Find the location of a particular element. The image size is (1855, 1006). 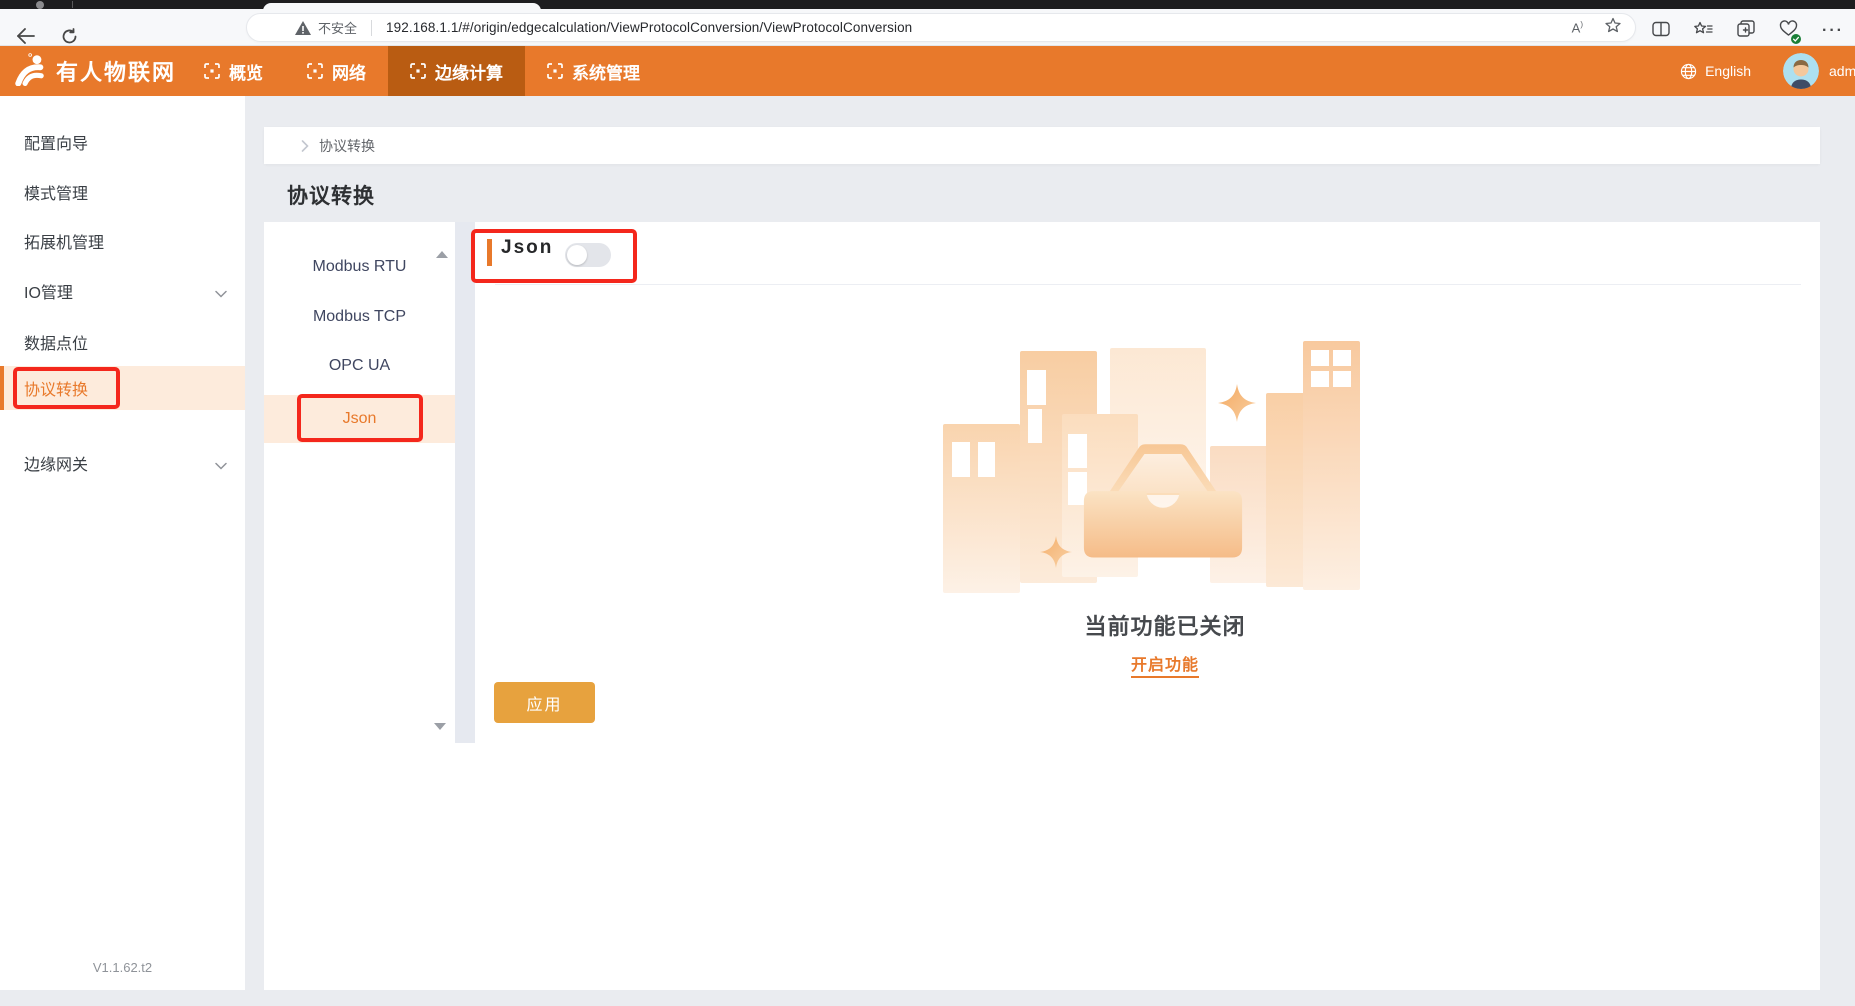

favorites-bar-icon is located at coordinates (1703, 31).